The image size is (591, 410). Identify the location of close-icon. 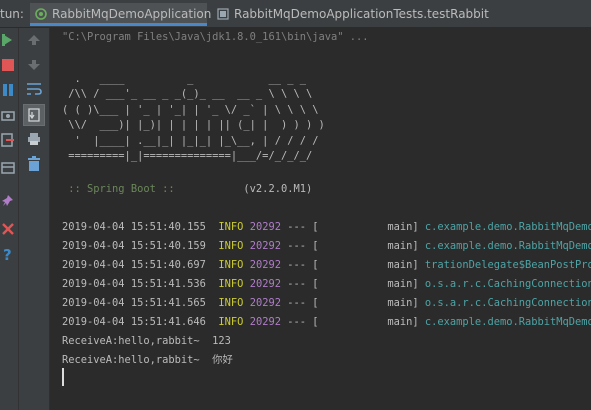
(8, 229).